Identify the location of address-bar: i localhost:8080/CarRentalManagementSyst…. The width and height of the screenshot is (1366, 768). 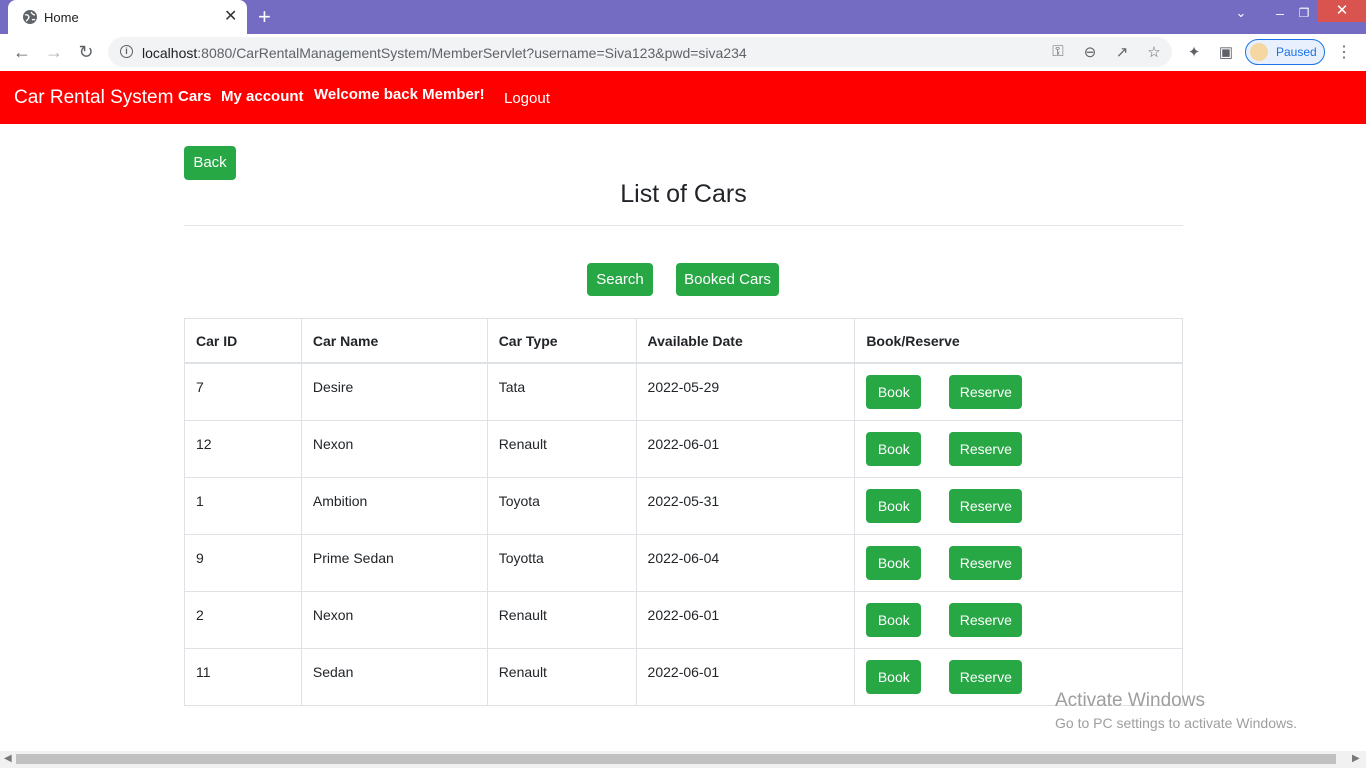
(640, 52).